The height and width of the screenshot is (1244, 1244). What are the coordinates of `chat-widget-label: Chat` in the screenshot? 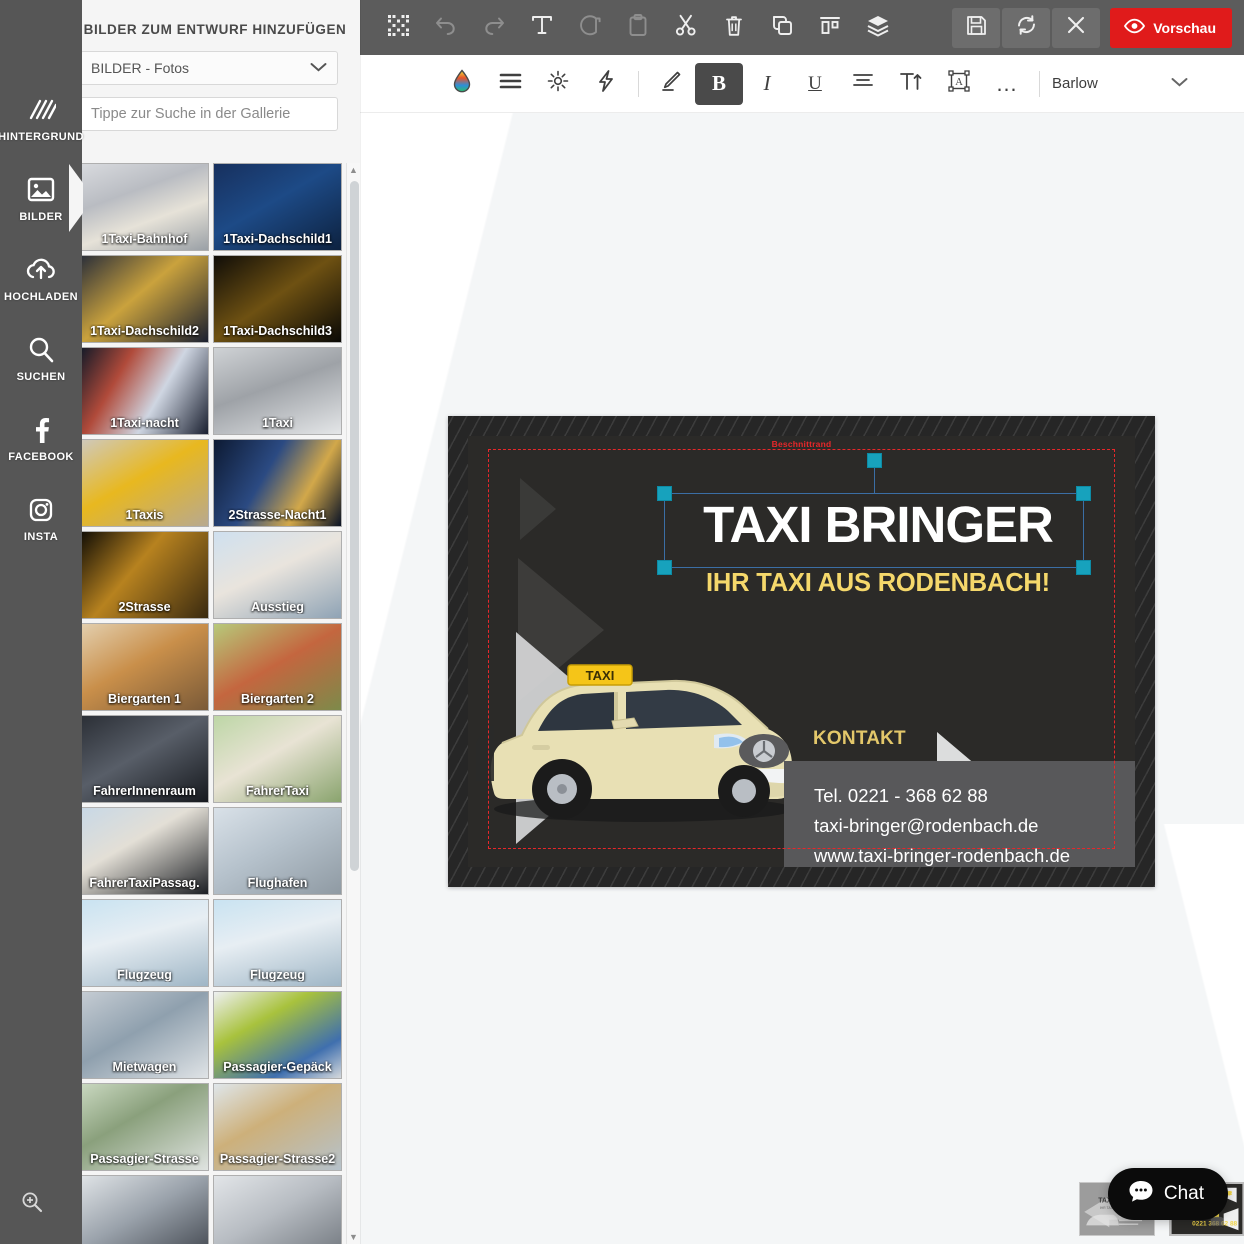 It's located at (1183, 1193).